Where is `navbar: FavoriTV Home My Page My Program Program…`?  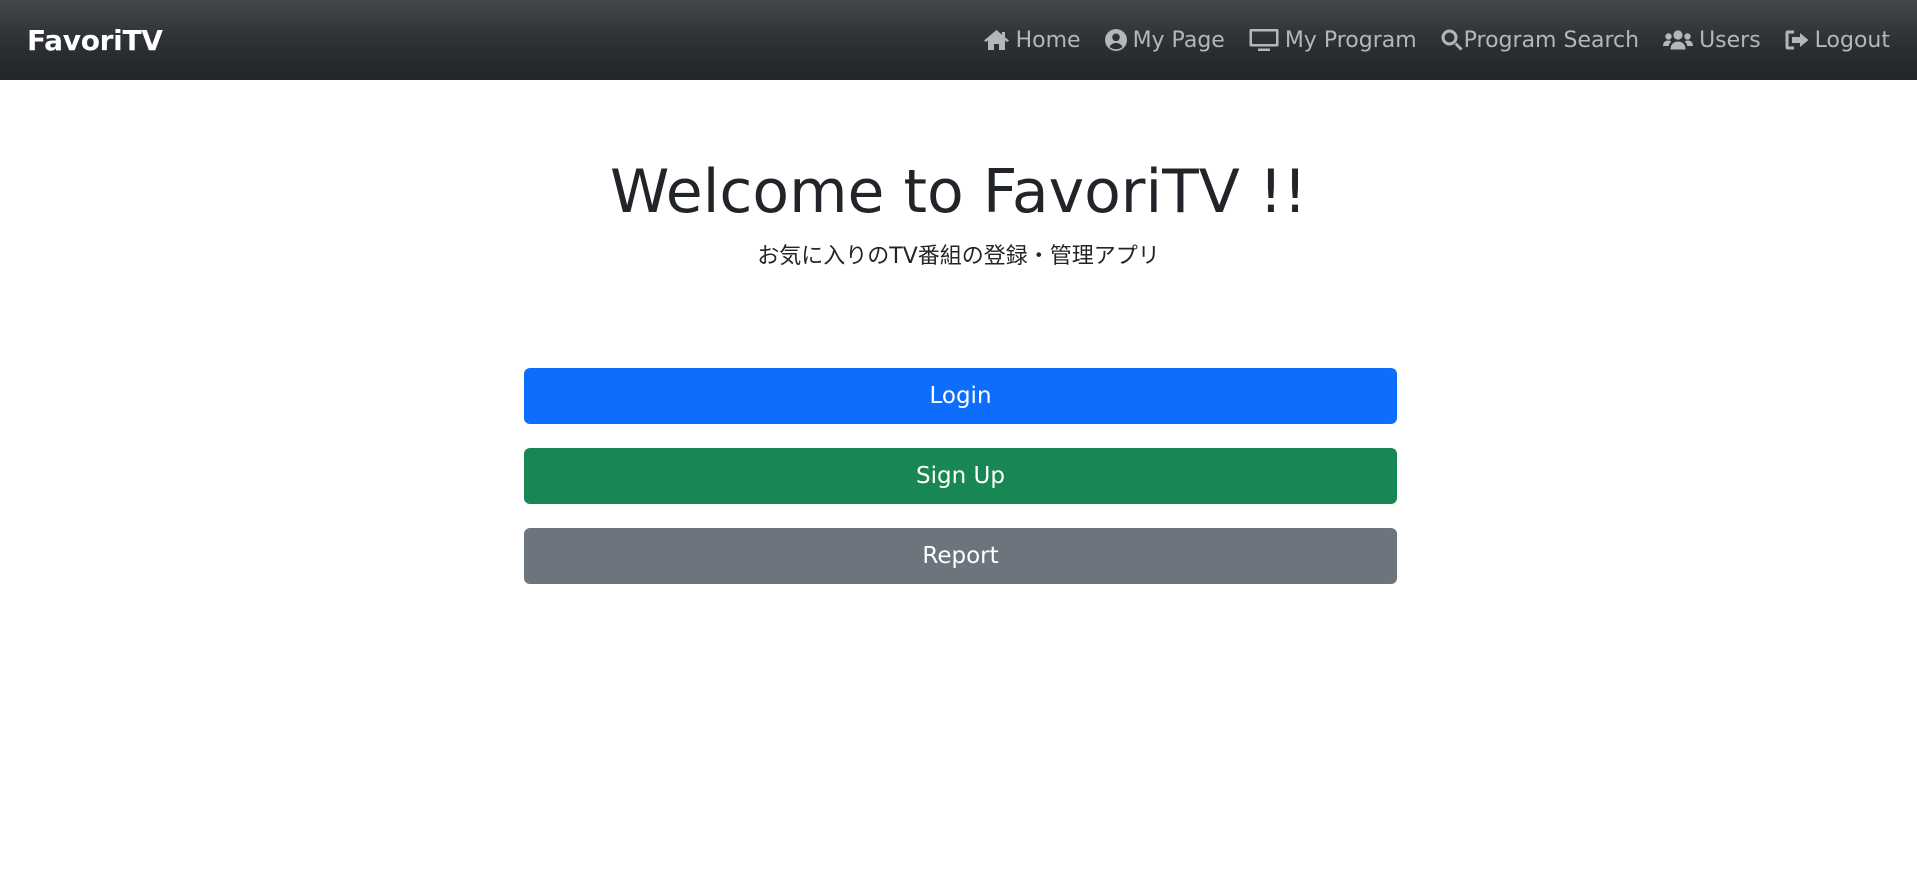 navbar: FavoriTV Home My Page My Program Program… is located at coordinates (958, 40).